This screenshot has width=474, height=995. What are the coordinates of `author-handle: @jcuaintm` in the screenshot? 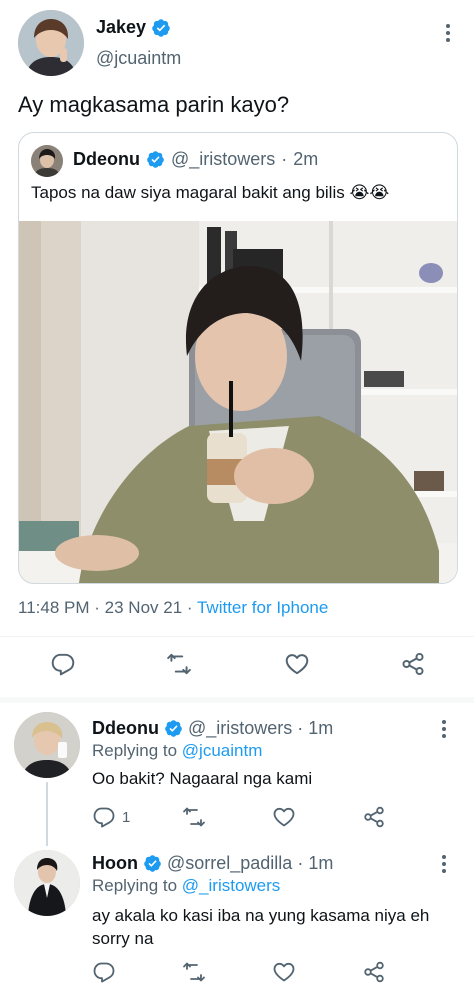 It's located at (138, 58).